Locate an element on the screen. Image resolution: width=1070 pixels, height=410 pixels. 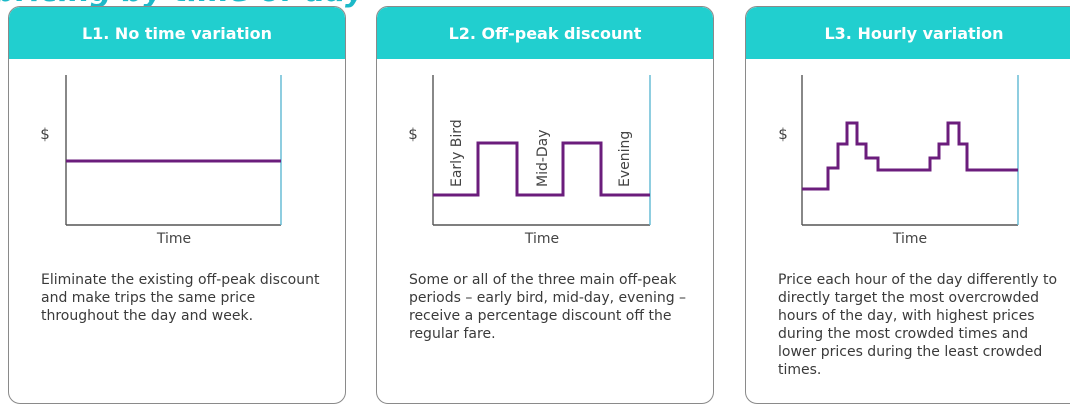
card-header: L3. Hourly variation is located at coordinates (908, 33).